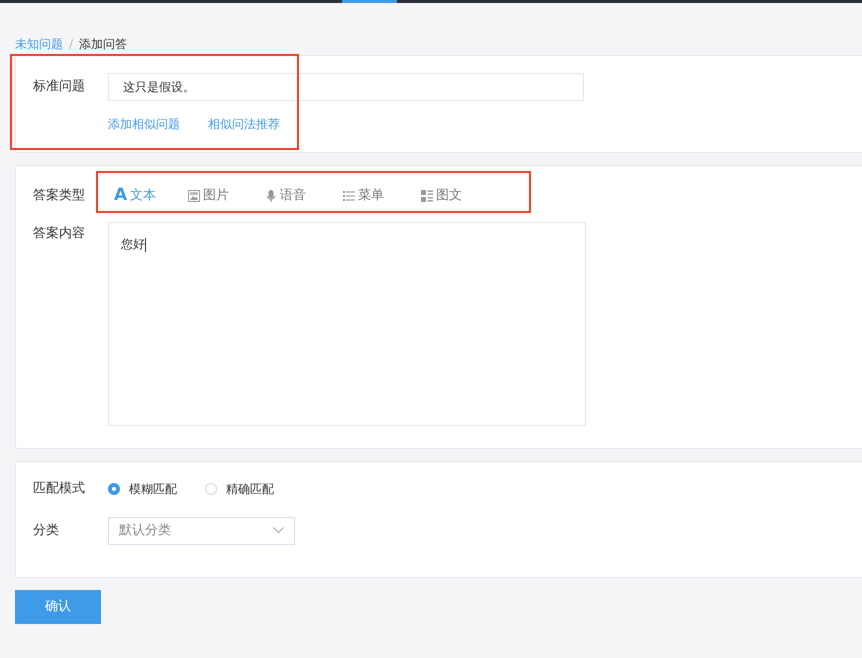  I want to click on confirm-button: 确认, so click(58, 607).